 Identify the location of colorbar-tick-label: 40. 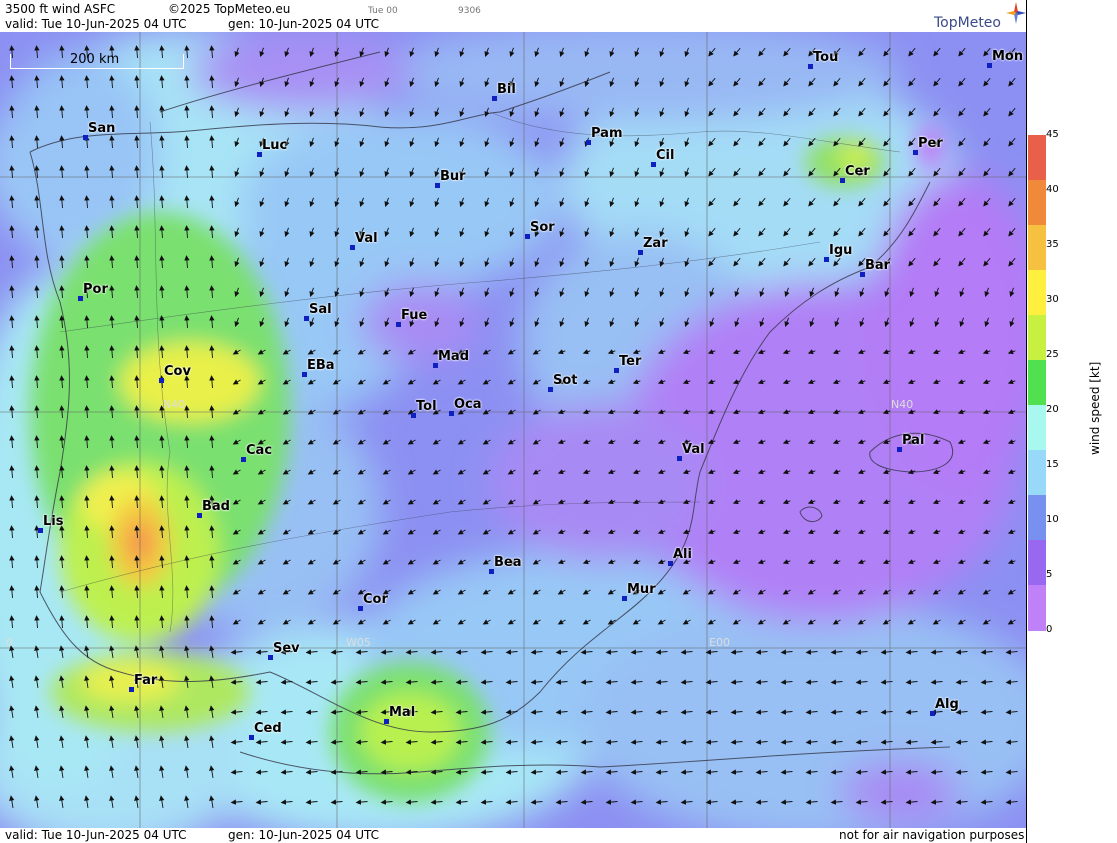
(1052, 189).